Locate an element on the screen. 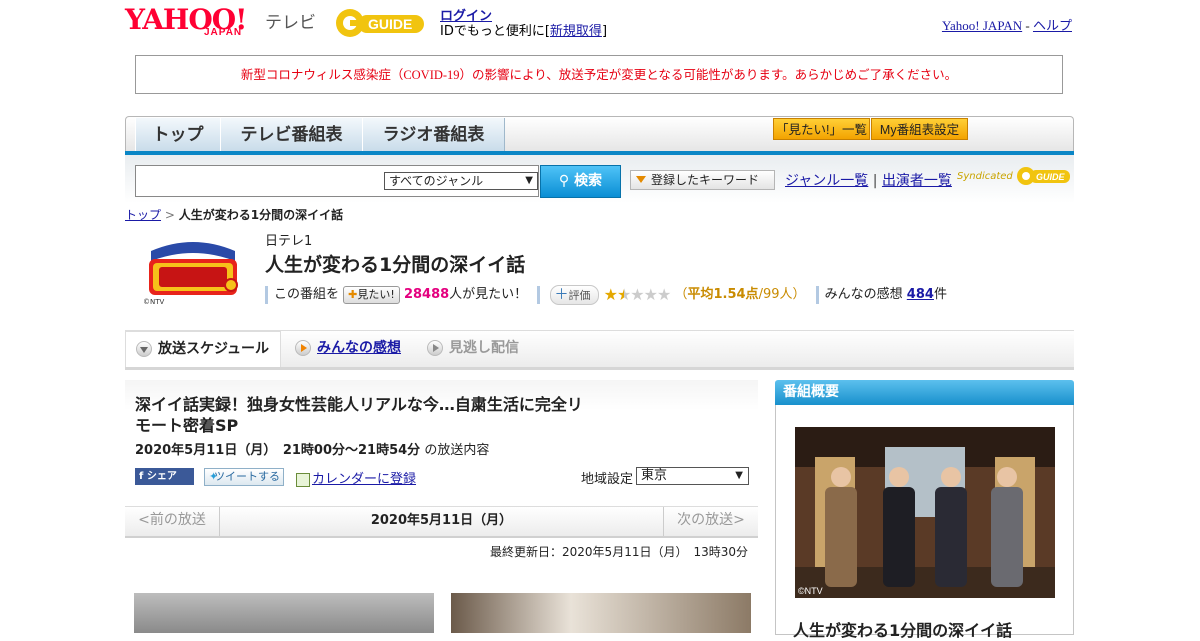  chevron-down-icon is located at coordinates (144, 349).